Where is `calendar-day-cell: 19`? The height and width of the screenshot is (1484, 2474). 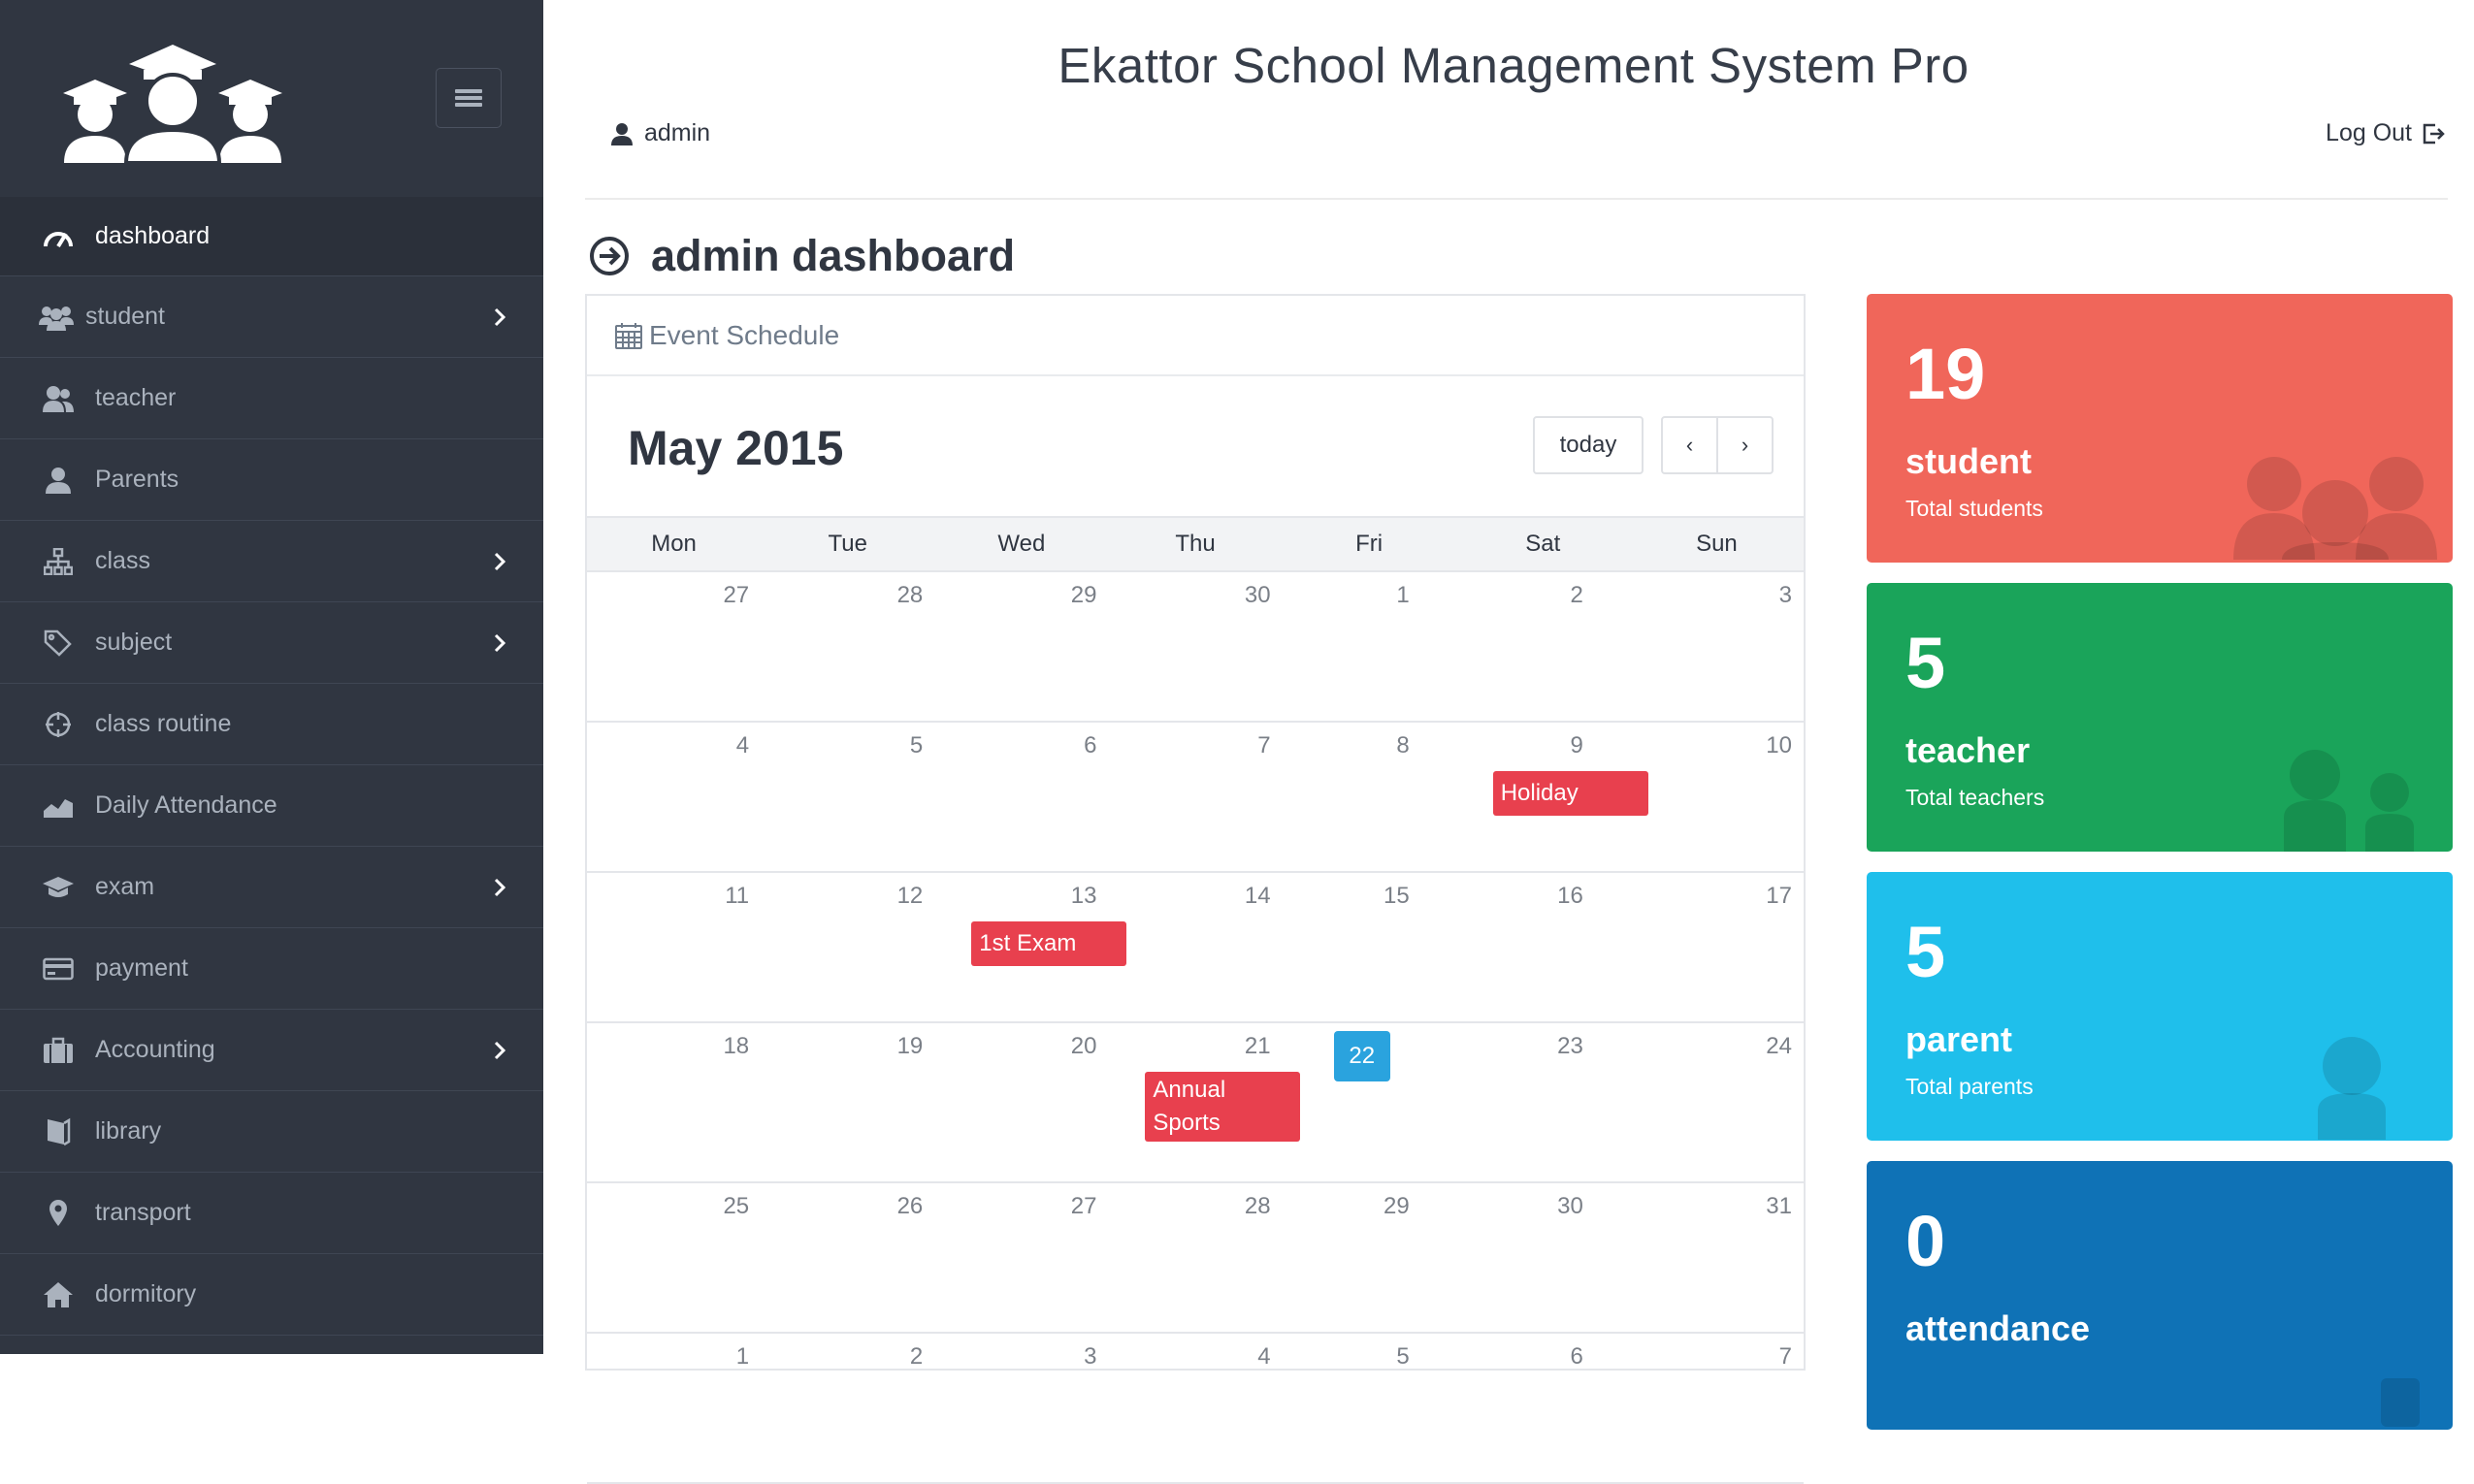 calendar-day-cell: 19 is located at coordinates (894, 1046).